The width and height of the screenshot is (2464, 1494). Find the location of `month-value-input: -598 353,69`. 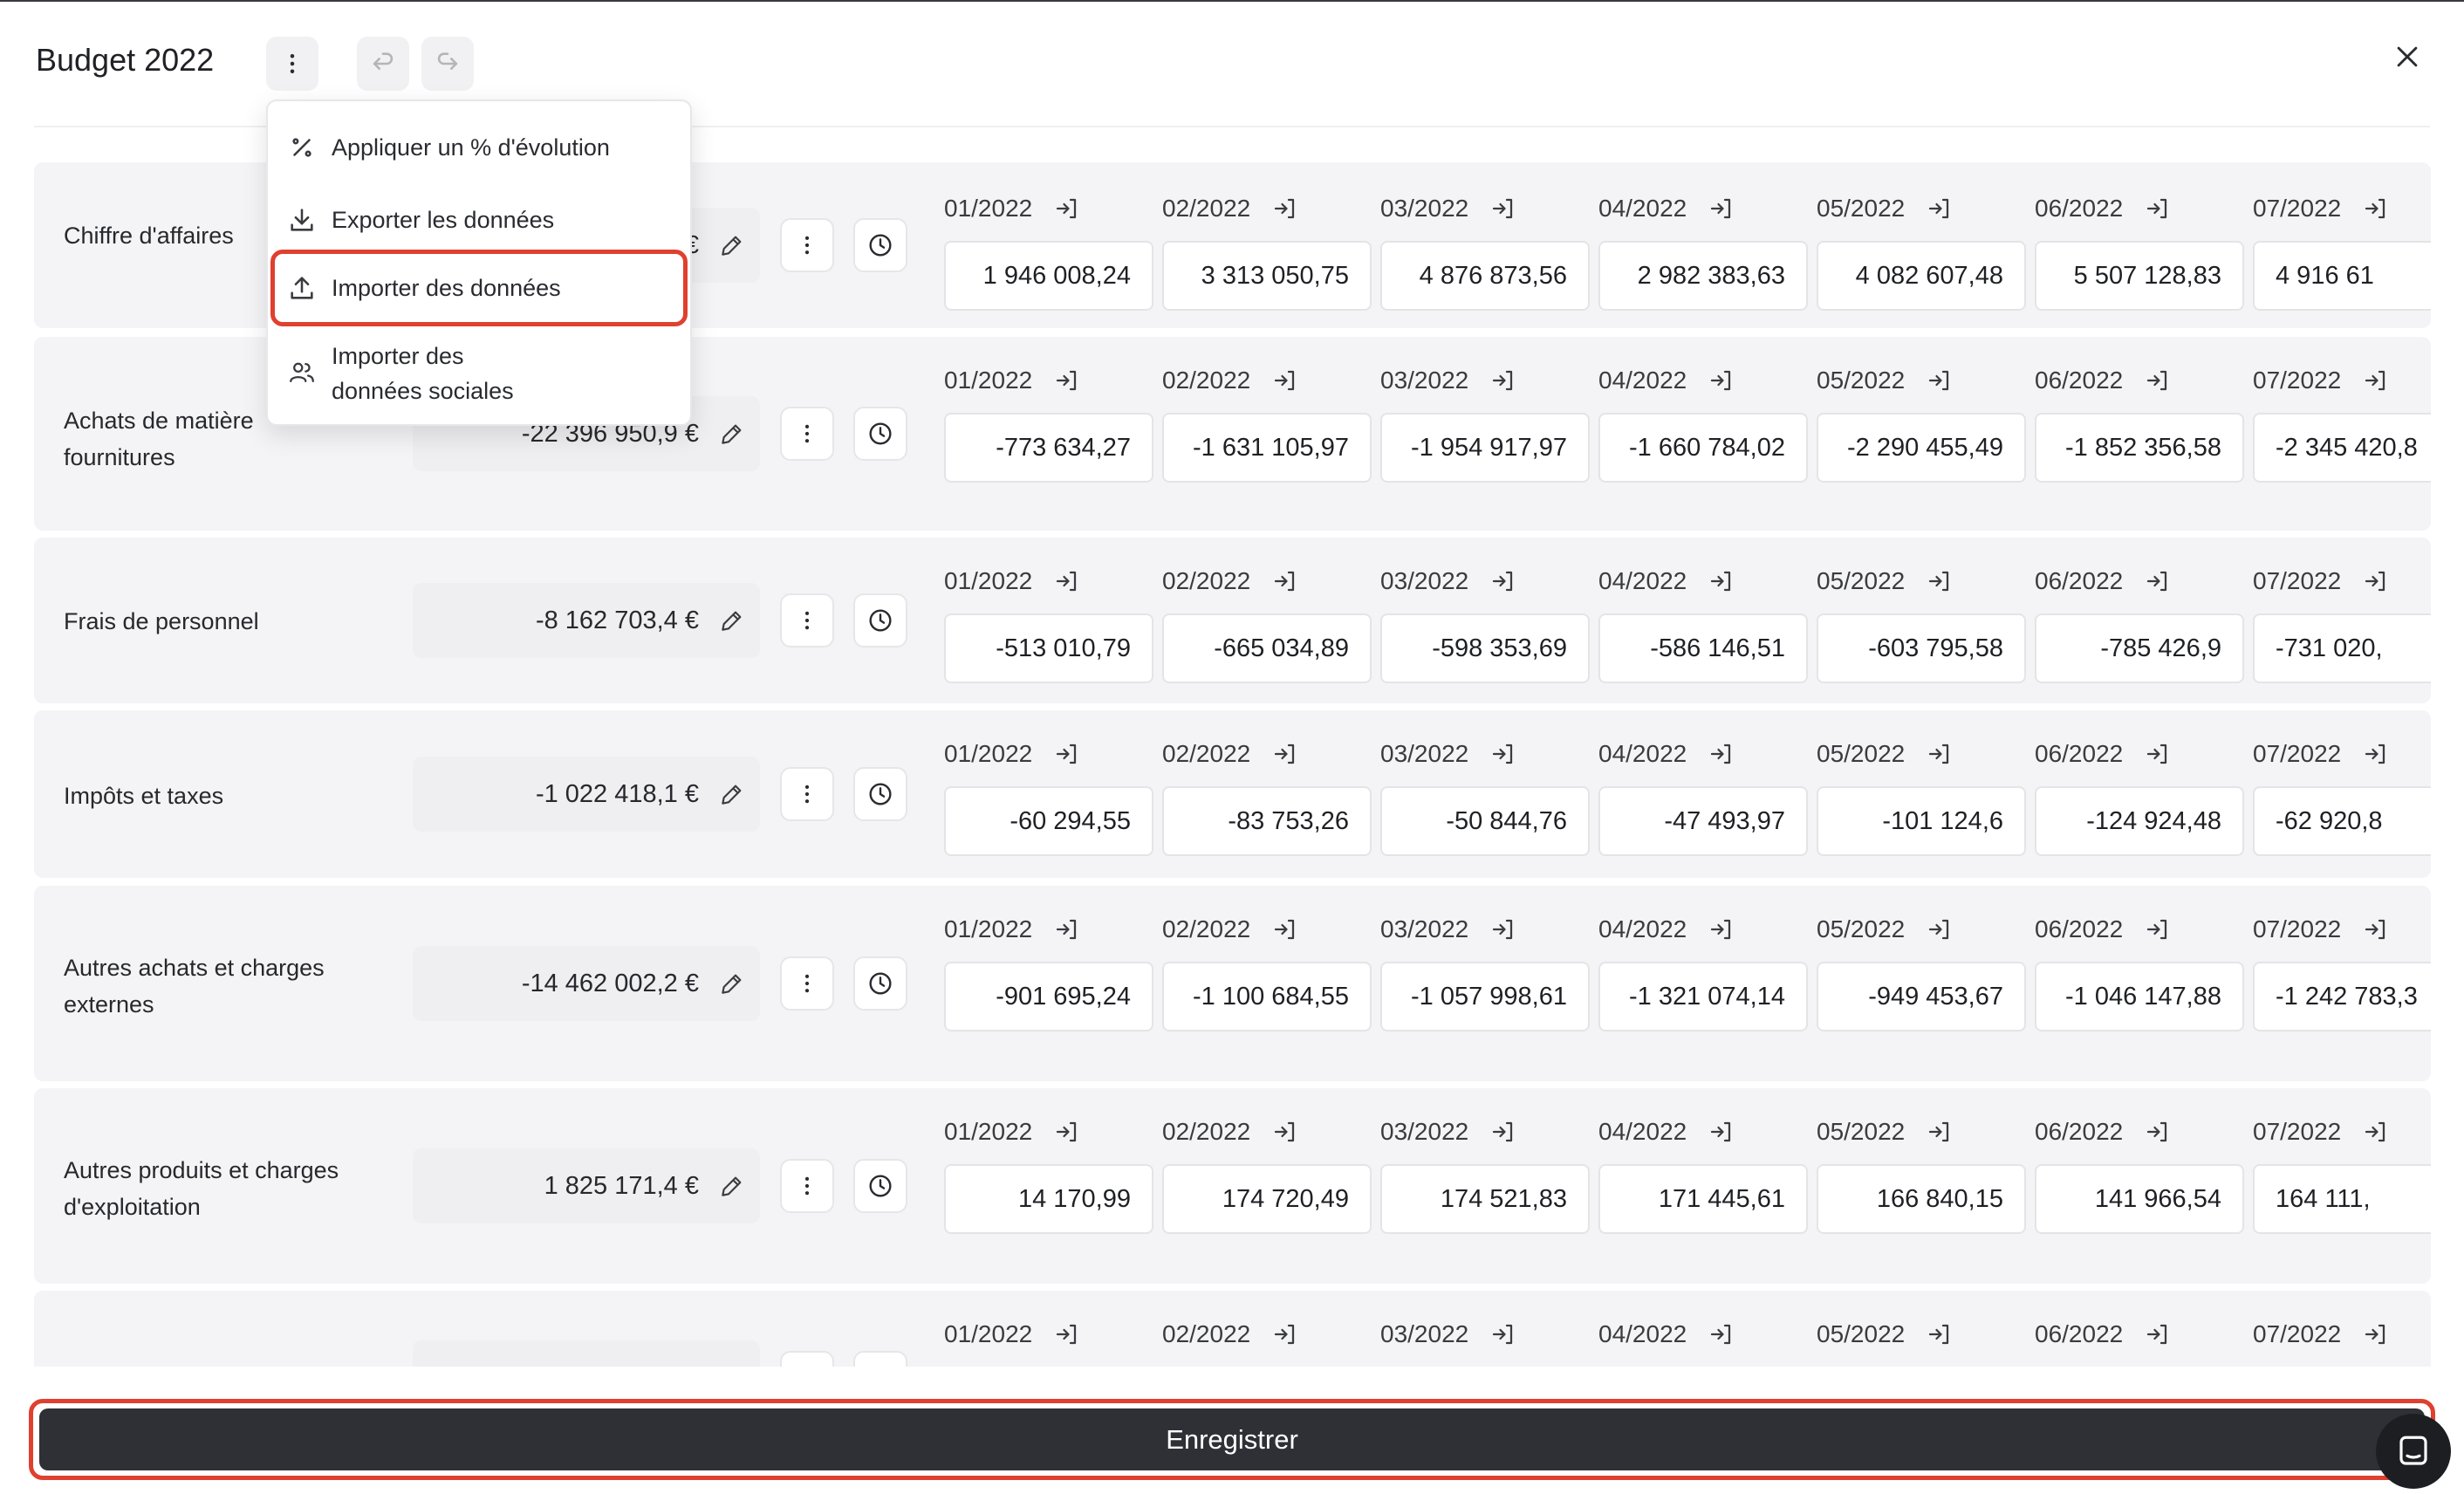

month-value-input: -598 353,69 is located at coordinates (1485, 648).